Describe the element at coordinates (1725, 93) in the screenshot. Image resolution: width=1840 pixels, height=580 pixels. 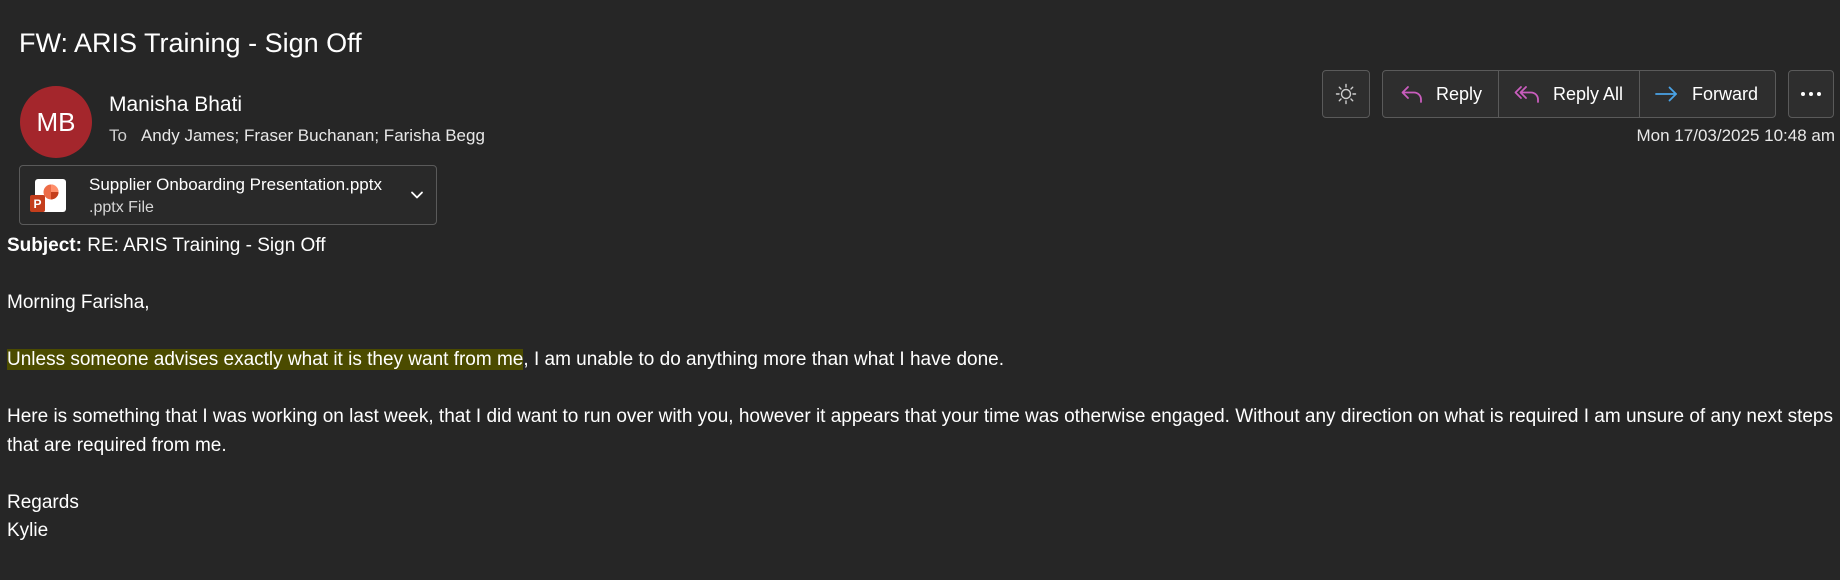
I see `forward-label: Forward` at that location.